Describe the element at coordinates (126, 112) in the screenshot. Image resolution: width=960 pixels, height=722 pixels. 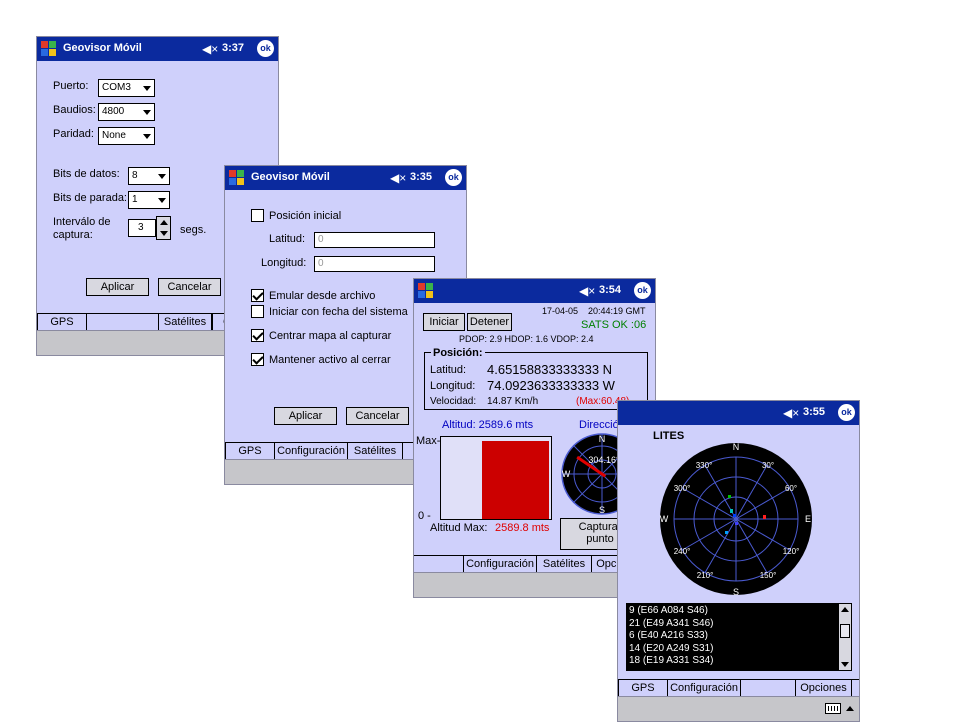
I see `baudios-select: 4800` at that location.